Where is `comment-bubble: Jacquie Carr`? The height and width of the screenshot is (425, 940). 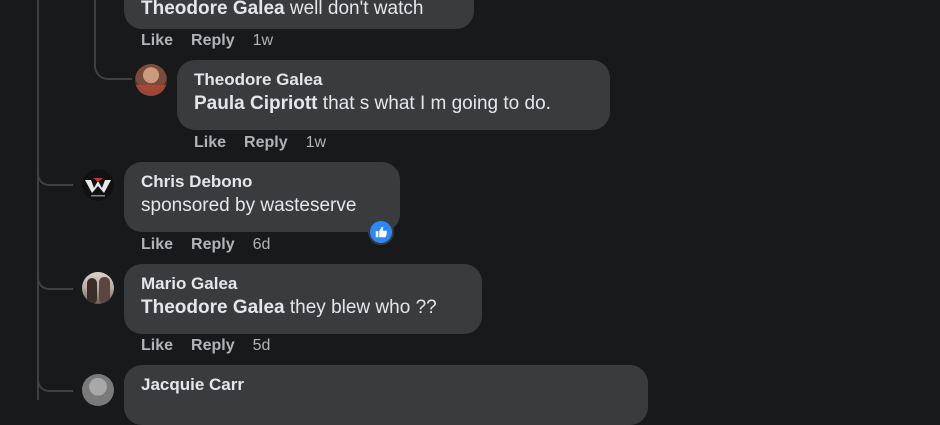
comment-bubble: Jacquie Carr is located at coordinates (386, 395).